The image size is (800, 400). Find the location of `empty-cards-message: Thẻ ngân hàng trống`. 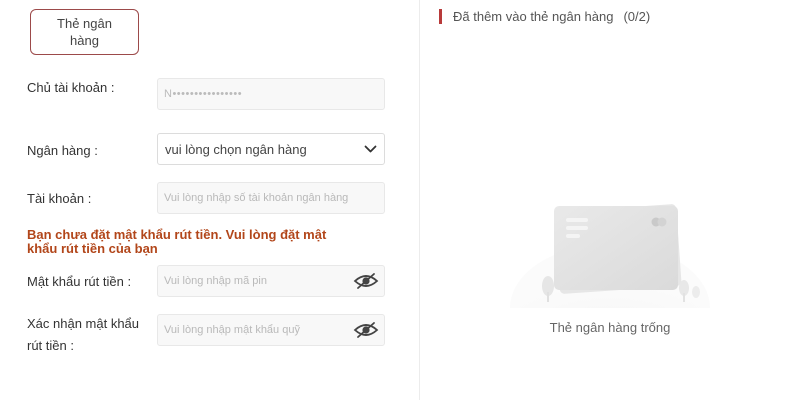

empty-cards-message: Thẻ ngân hàng trống is located at coordinates (610, 327).